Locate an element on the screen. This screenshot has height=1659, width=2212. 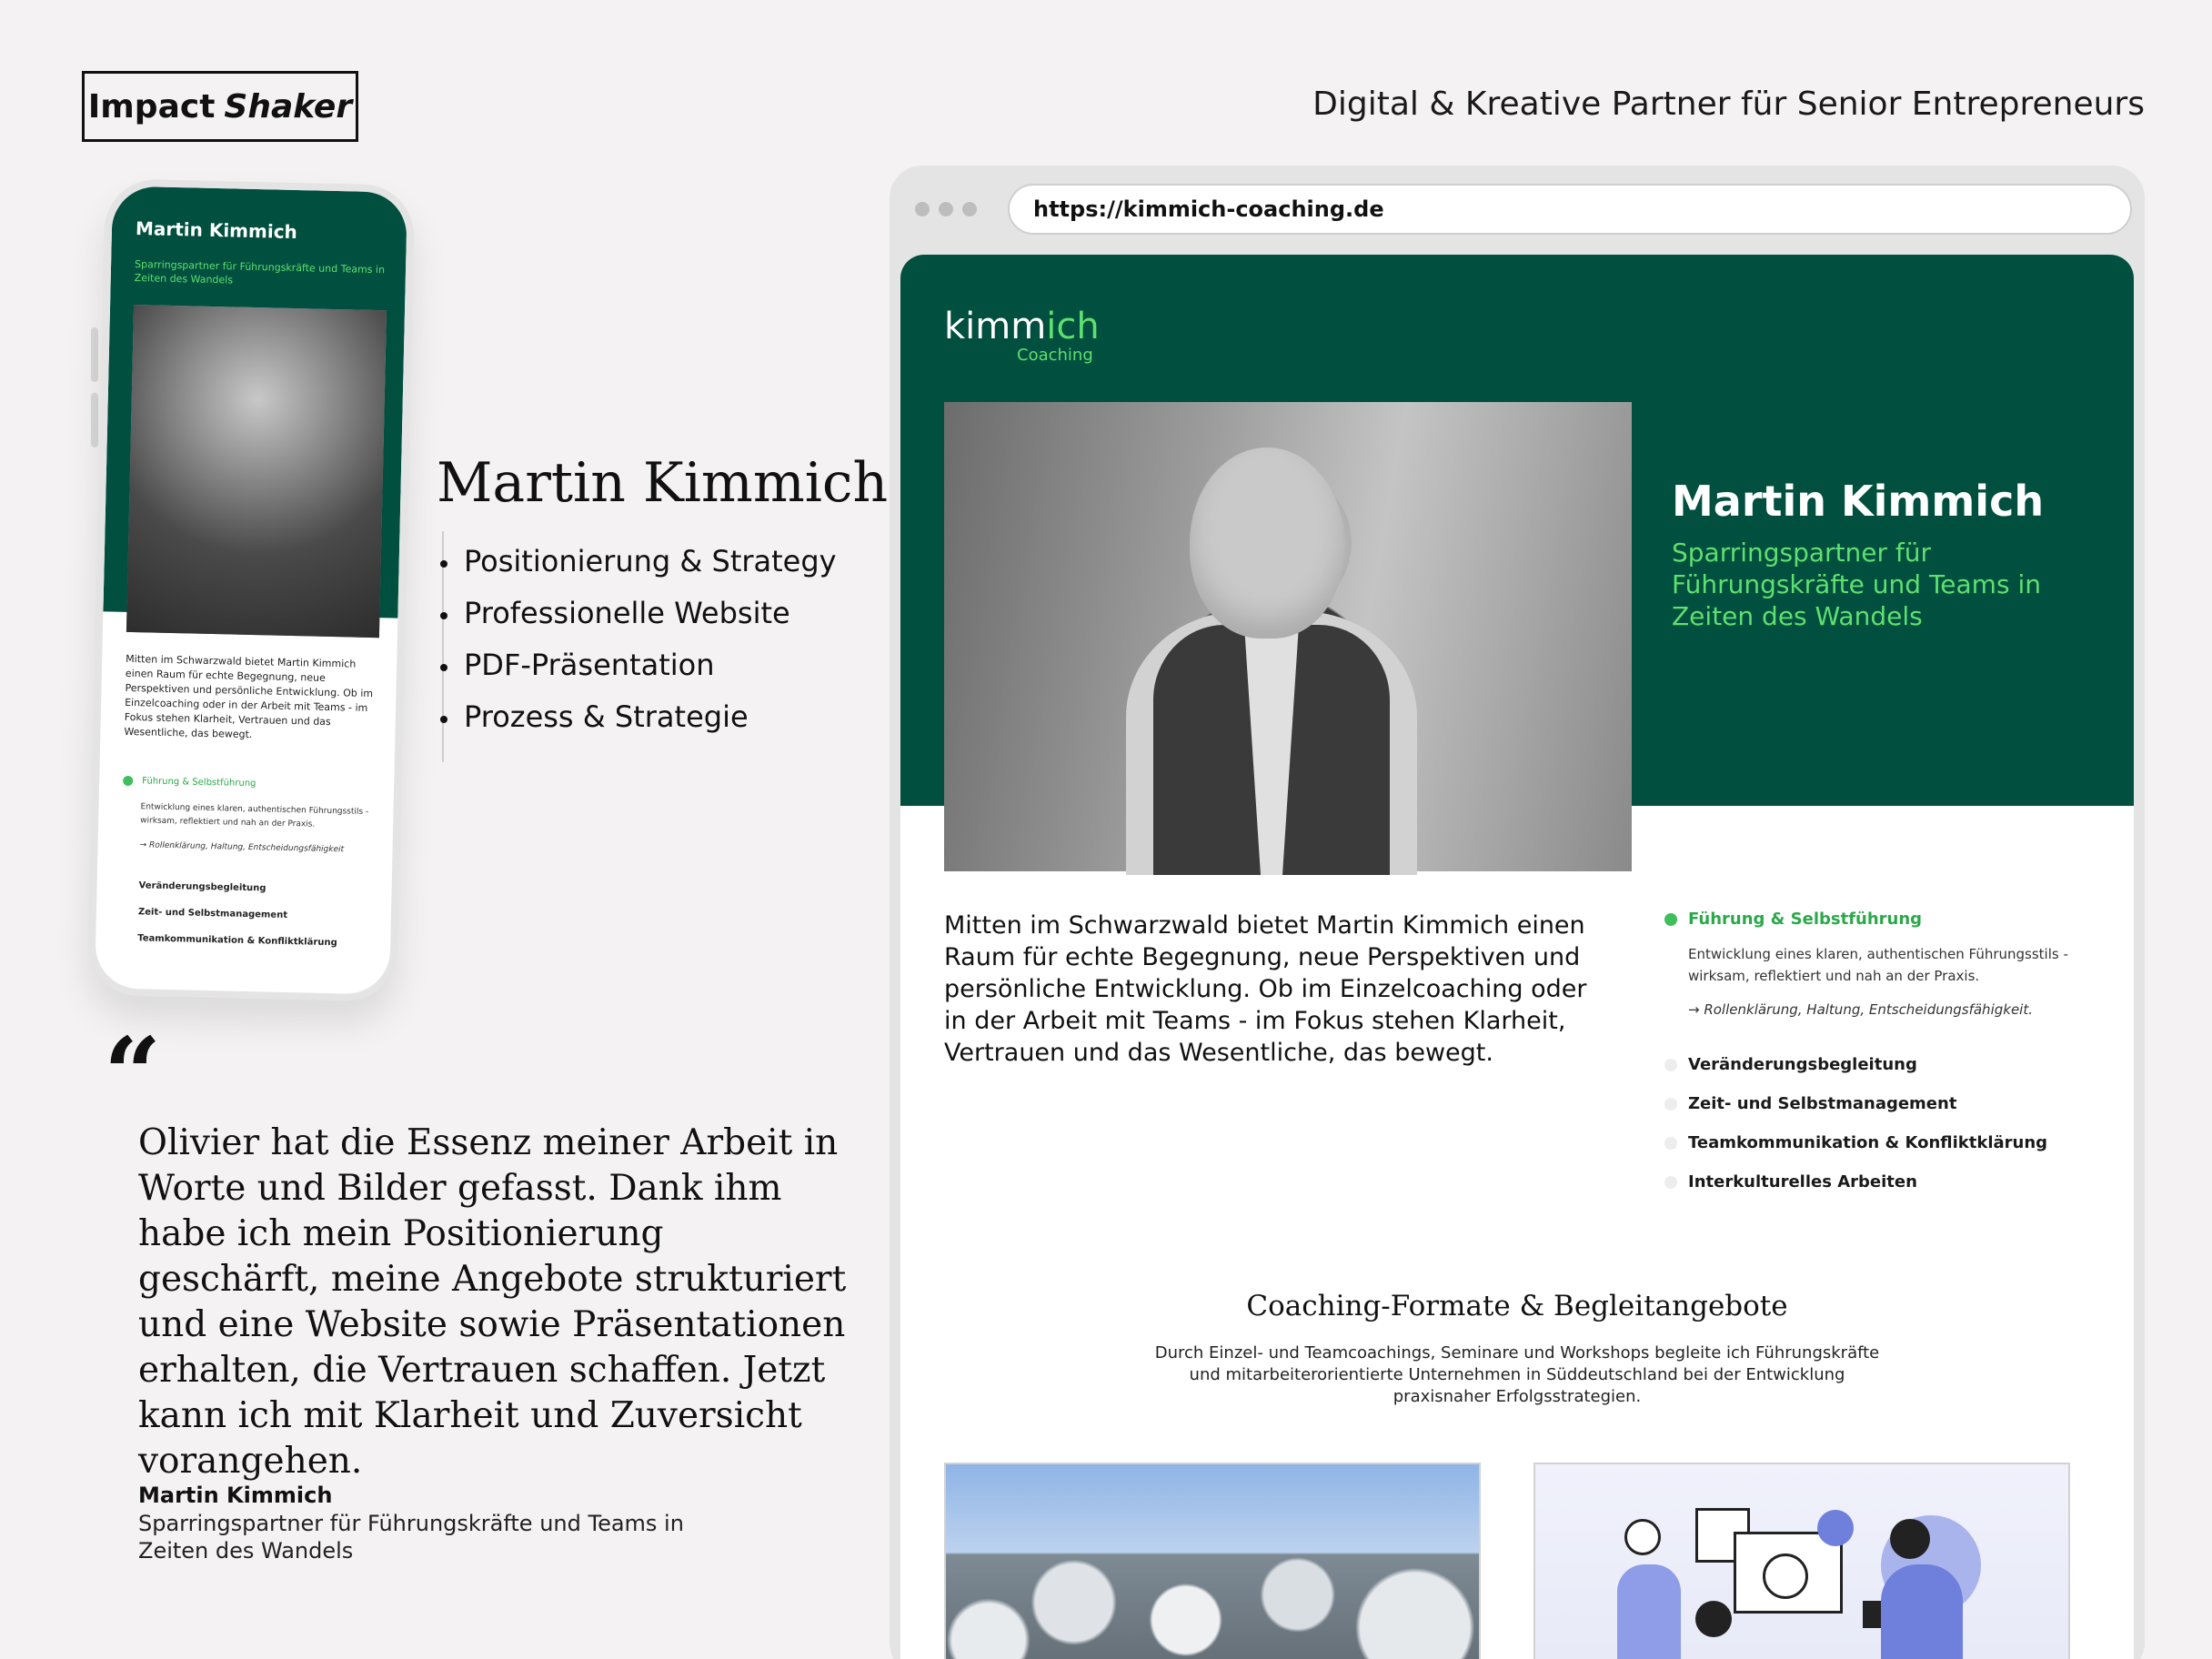
site-logo-sub: Coaching is located at coordinates (1055, 355).